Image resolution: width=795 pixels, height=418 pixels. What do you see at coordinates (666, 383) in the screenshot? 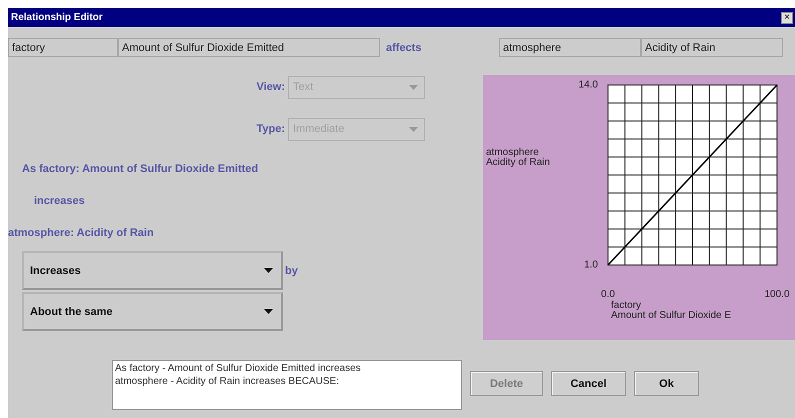
I see `dialog-button: Ok` at bounding box center [666, 383].